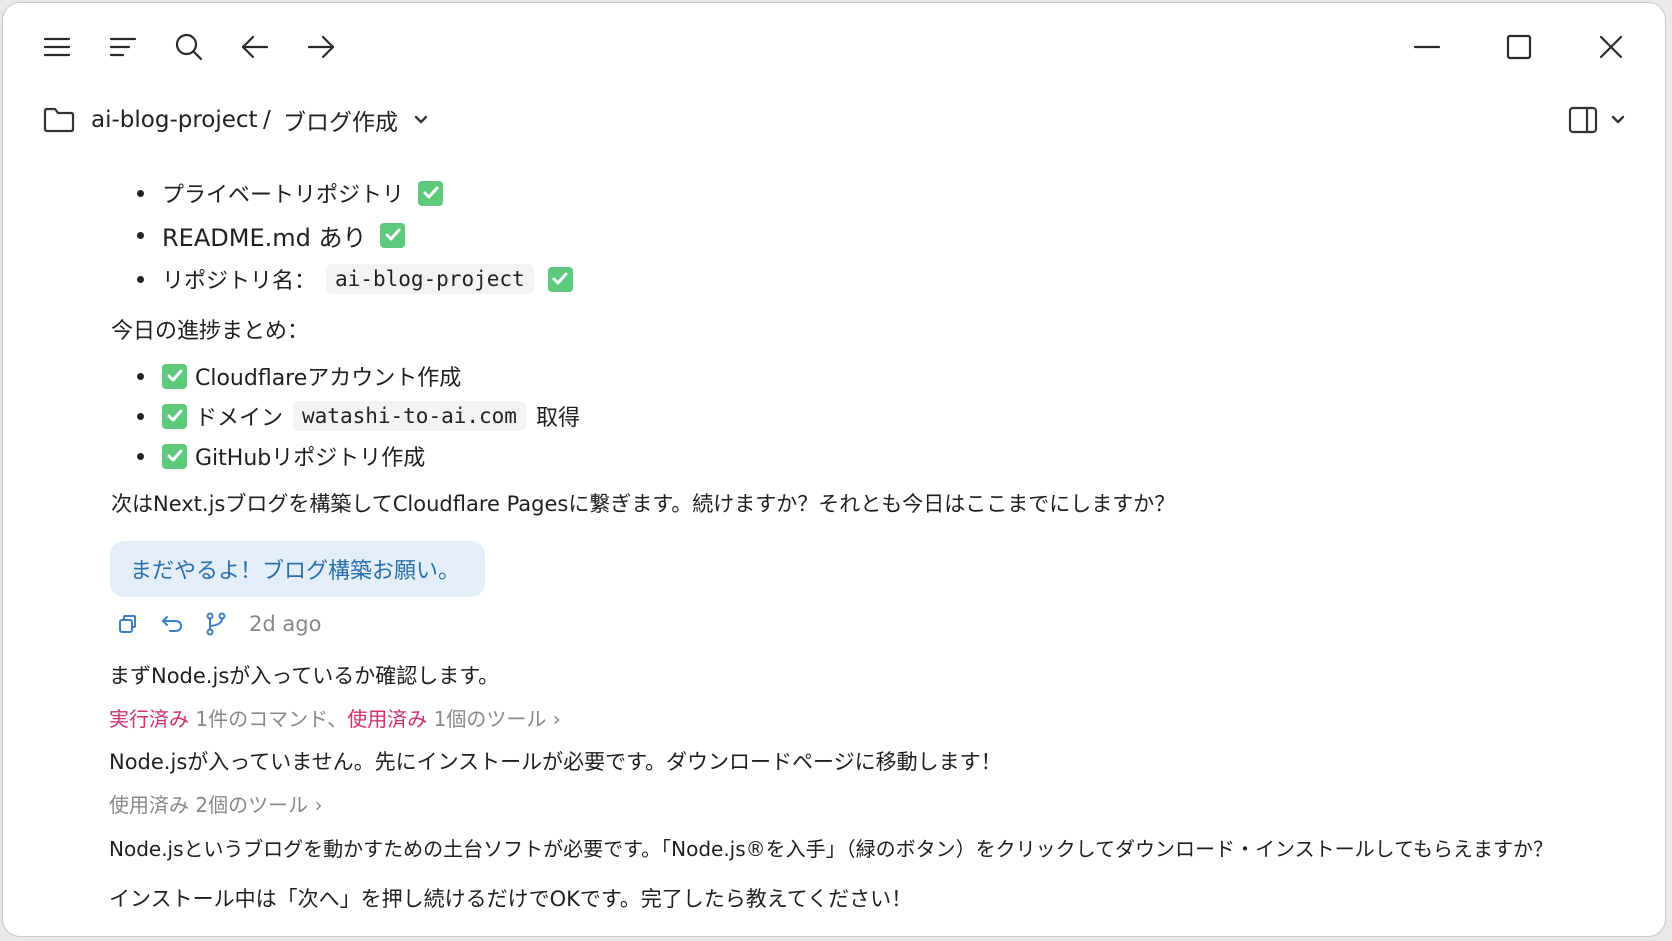  What do you see at coordinates (283, 195) in the screenshot?
I see `list-item-text: プライベートリポジトリ` at bounding box center [283, 195].